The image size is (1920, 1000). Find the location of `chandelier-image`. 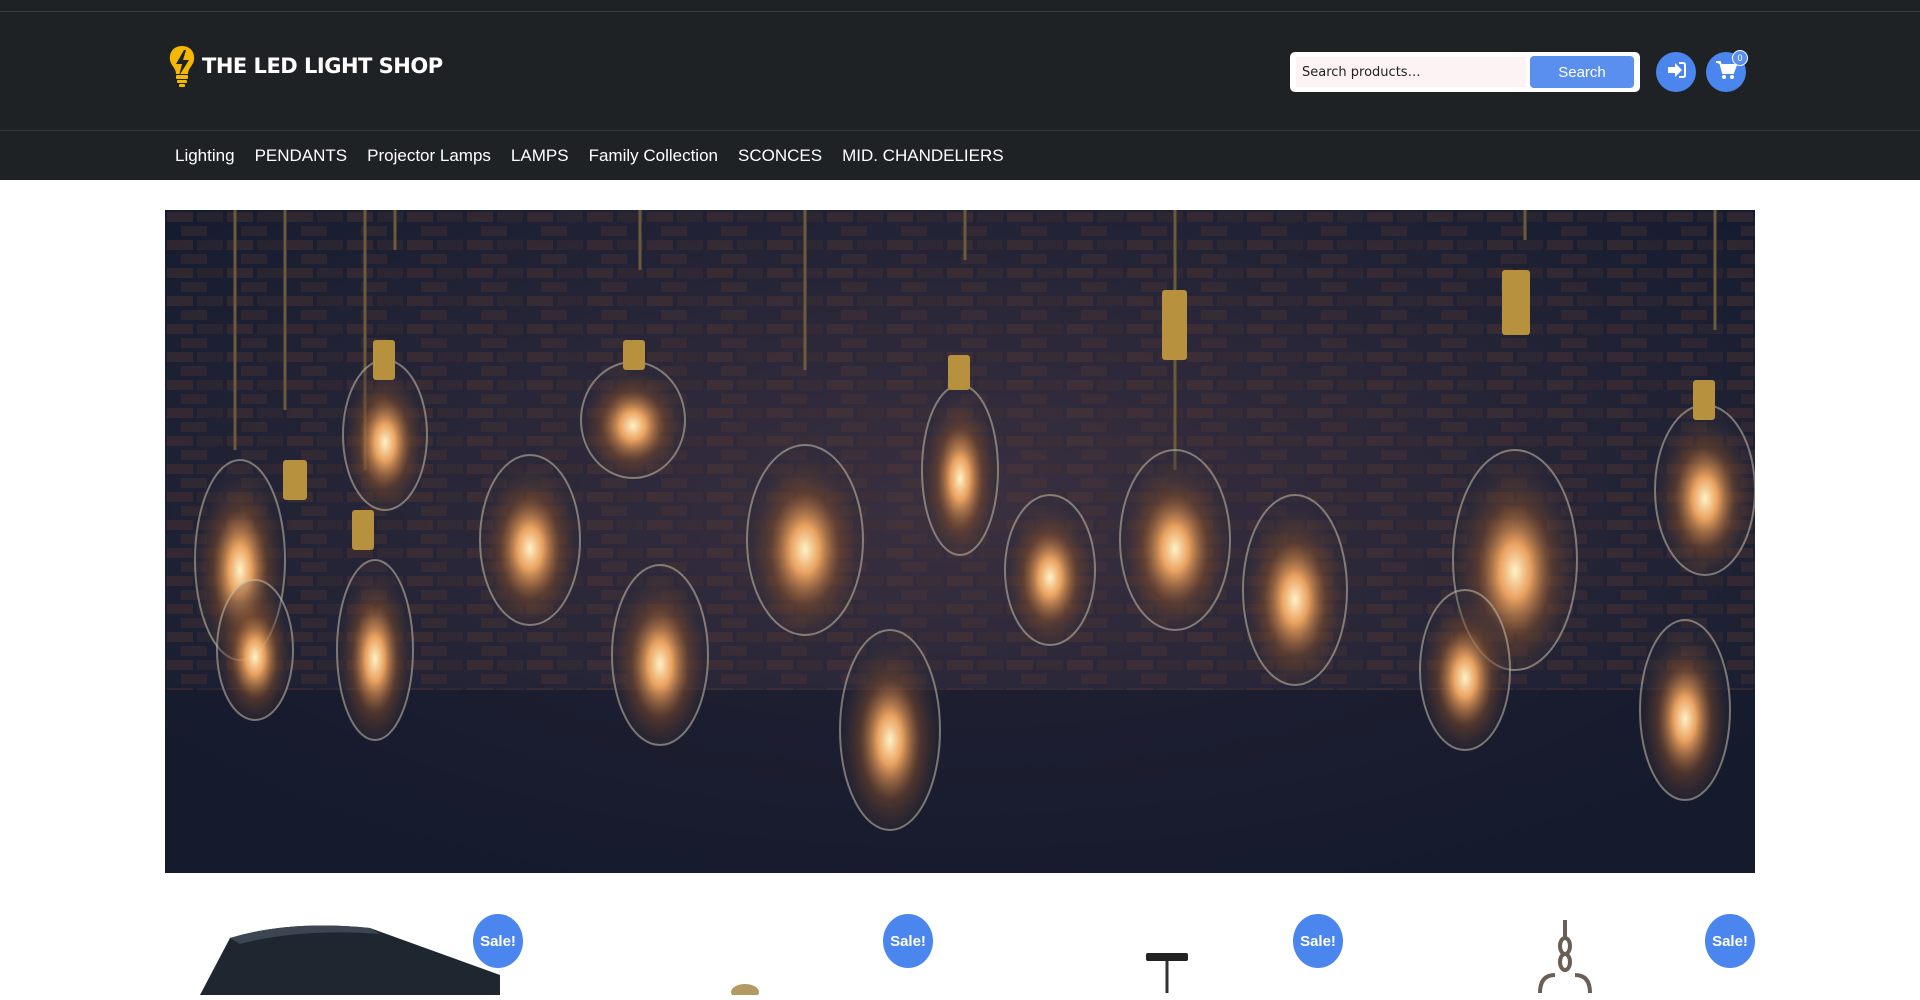

chandelier-image is located at coordinates (1565, 957).